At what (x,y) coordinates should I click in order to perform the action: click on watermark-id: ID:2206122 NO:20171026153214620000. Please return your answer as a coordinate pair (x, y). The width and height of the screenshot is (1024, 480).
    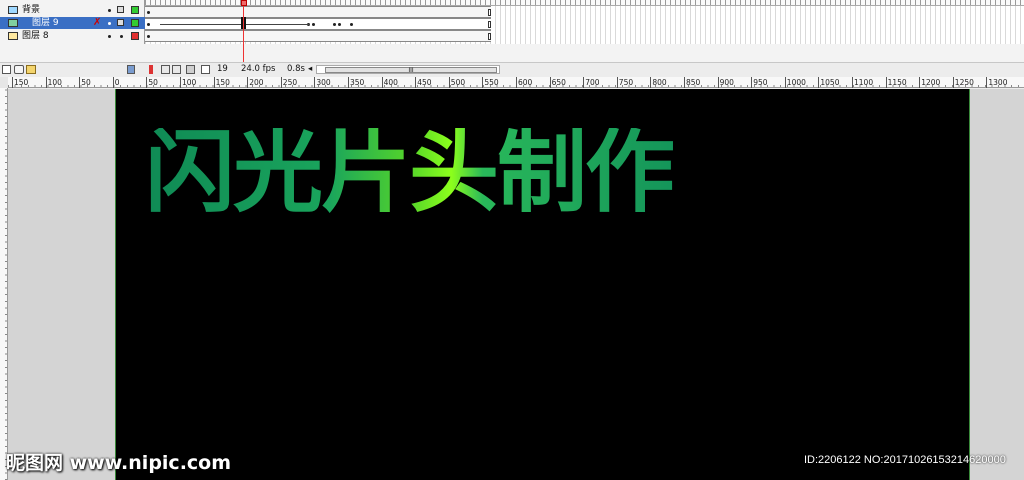
    Looking at the image, I should click on (905, 460).